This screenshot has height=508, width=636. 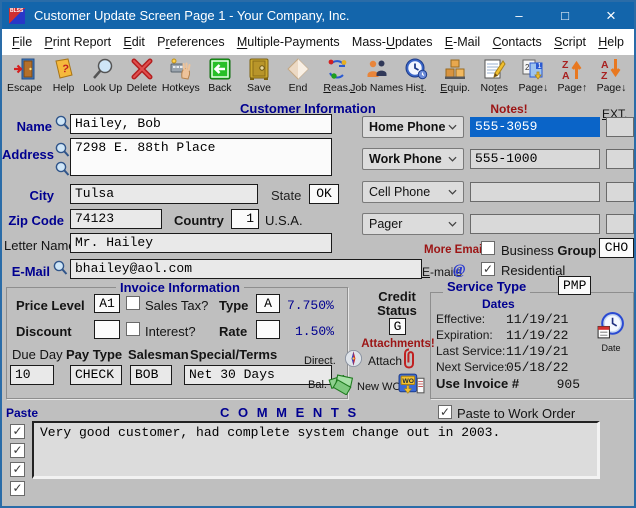 What do you see at coordinates (488, 248) in the screenshot?
I see `business-checkbox` at bounding box center [488, 248].